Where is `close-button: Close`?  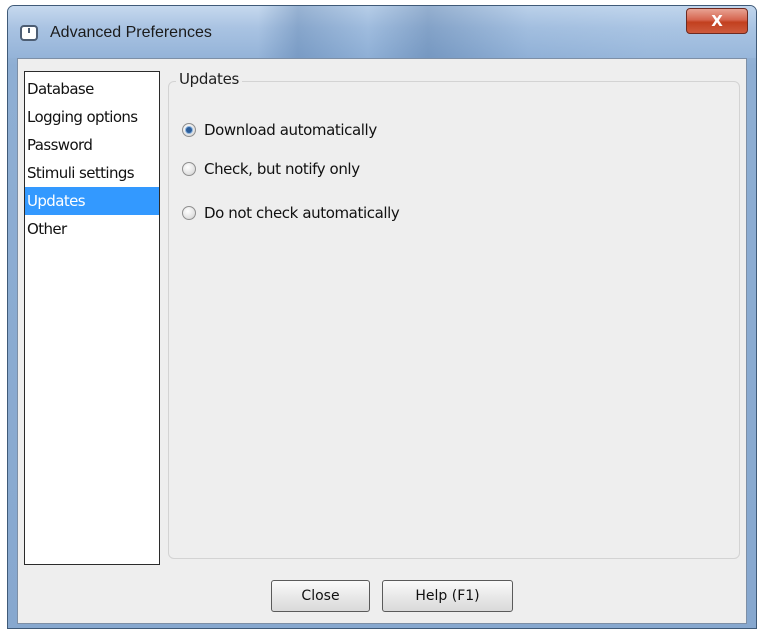 close-button: Close is located at coordinates (320, 596).